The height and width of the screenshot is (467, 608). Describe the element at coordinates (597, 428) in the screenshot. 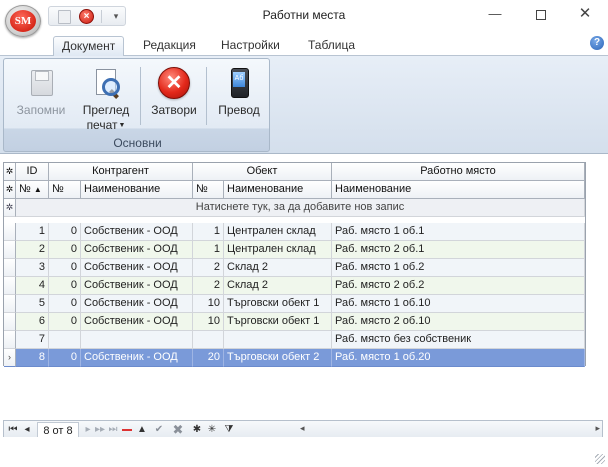

I see `scroll-right-icon: ▸` at that location.